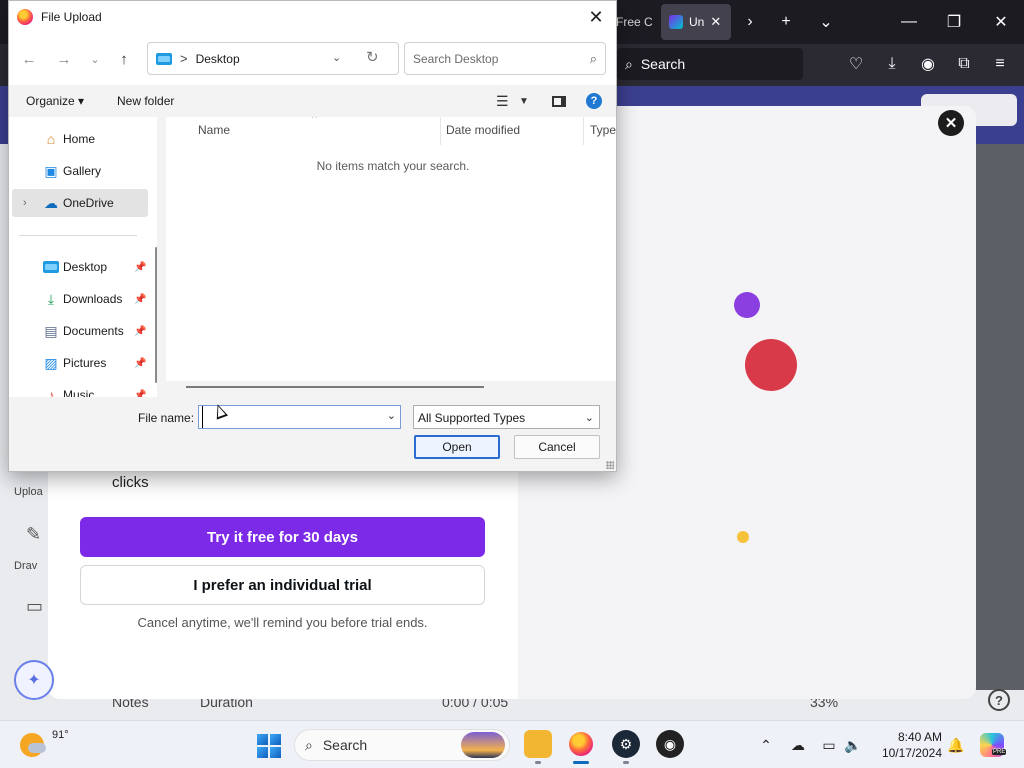 This screenshot has height=768, width=1024. Describe the element at coordinates (634, 22) in the screenshot. I see `browser-tab-free: Free C` at that location.